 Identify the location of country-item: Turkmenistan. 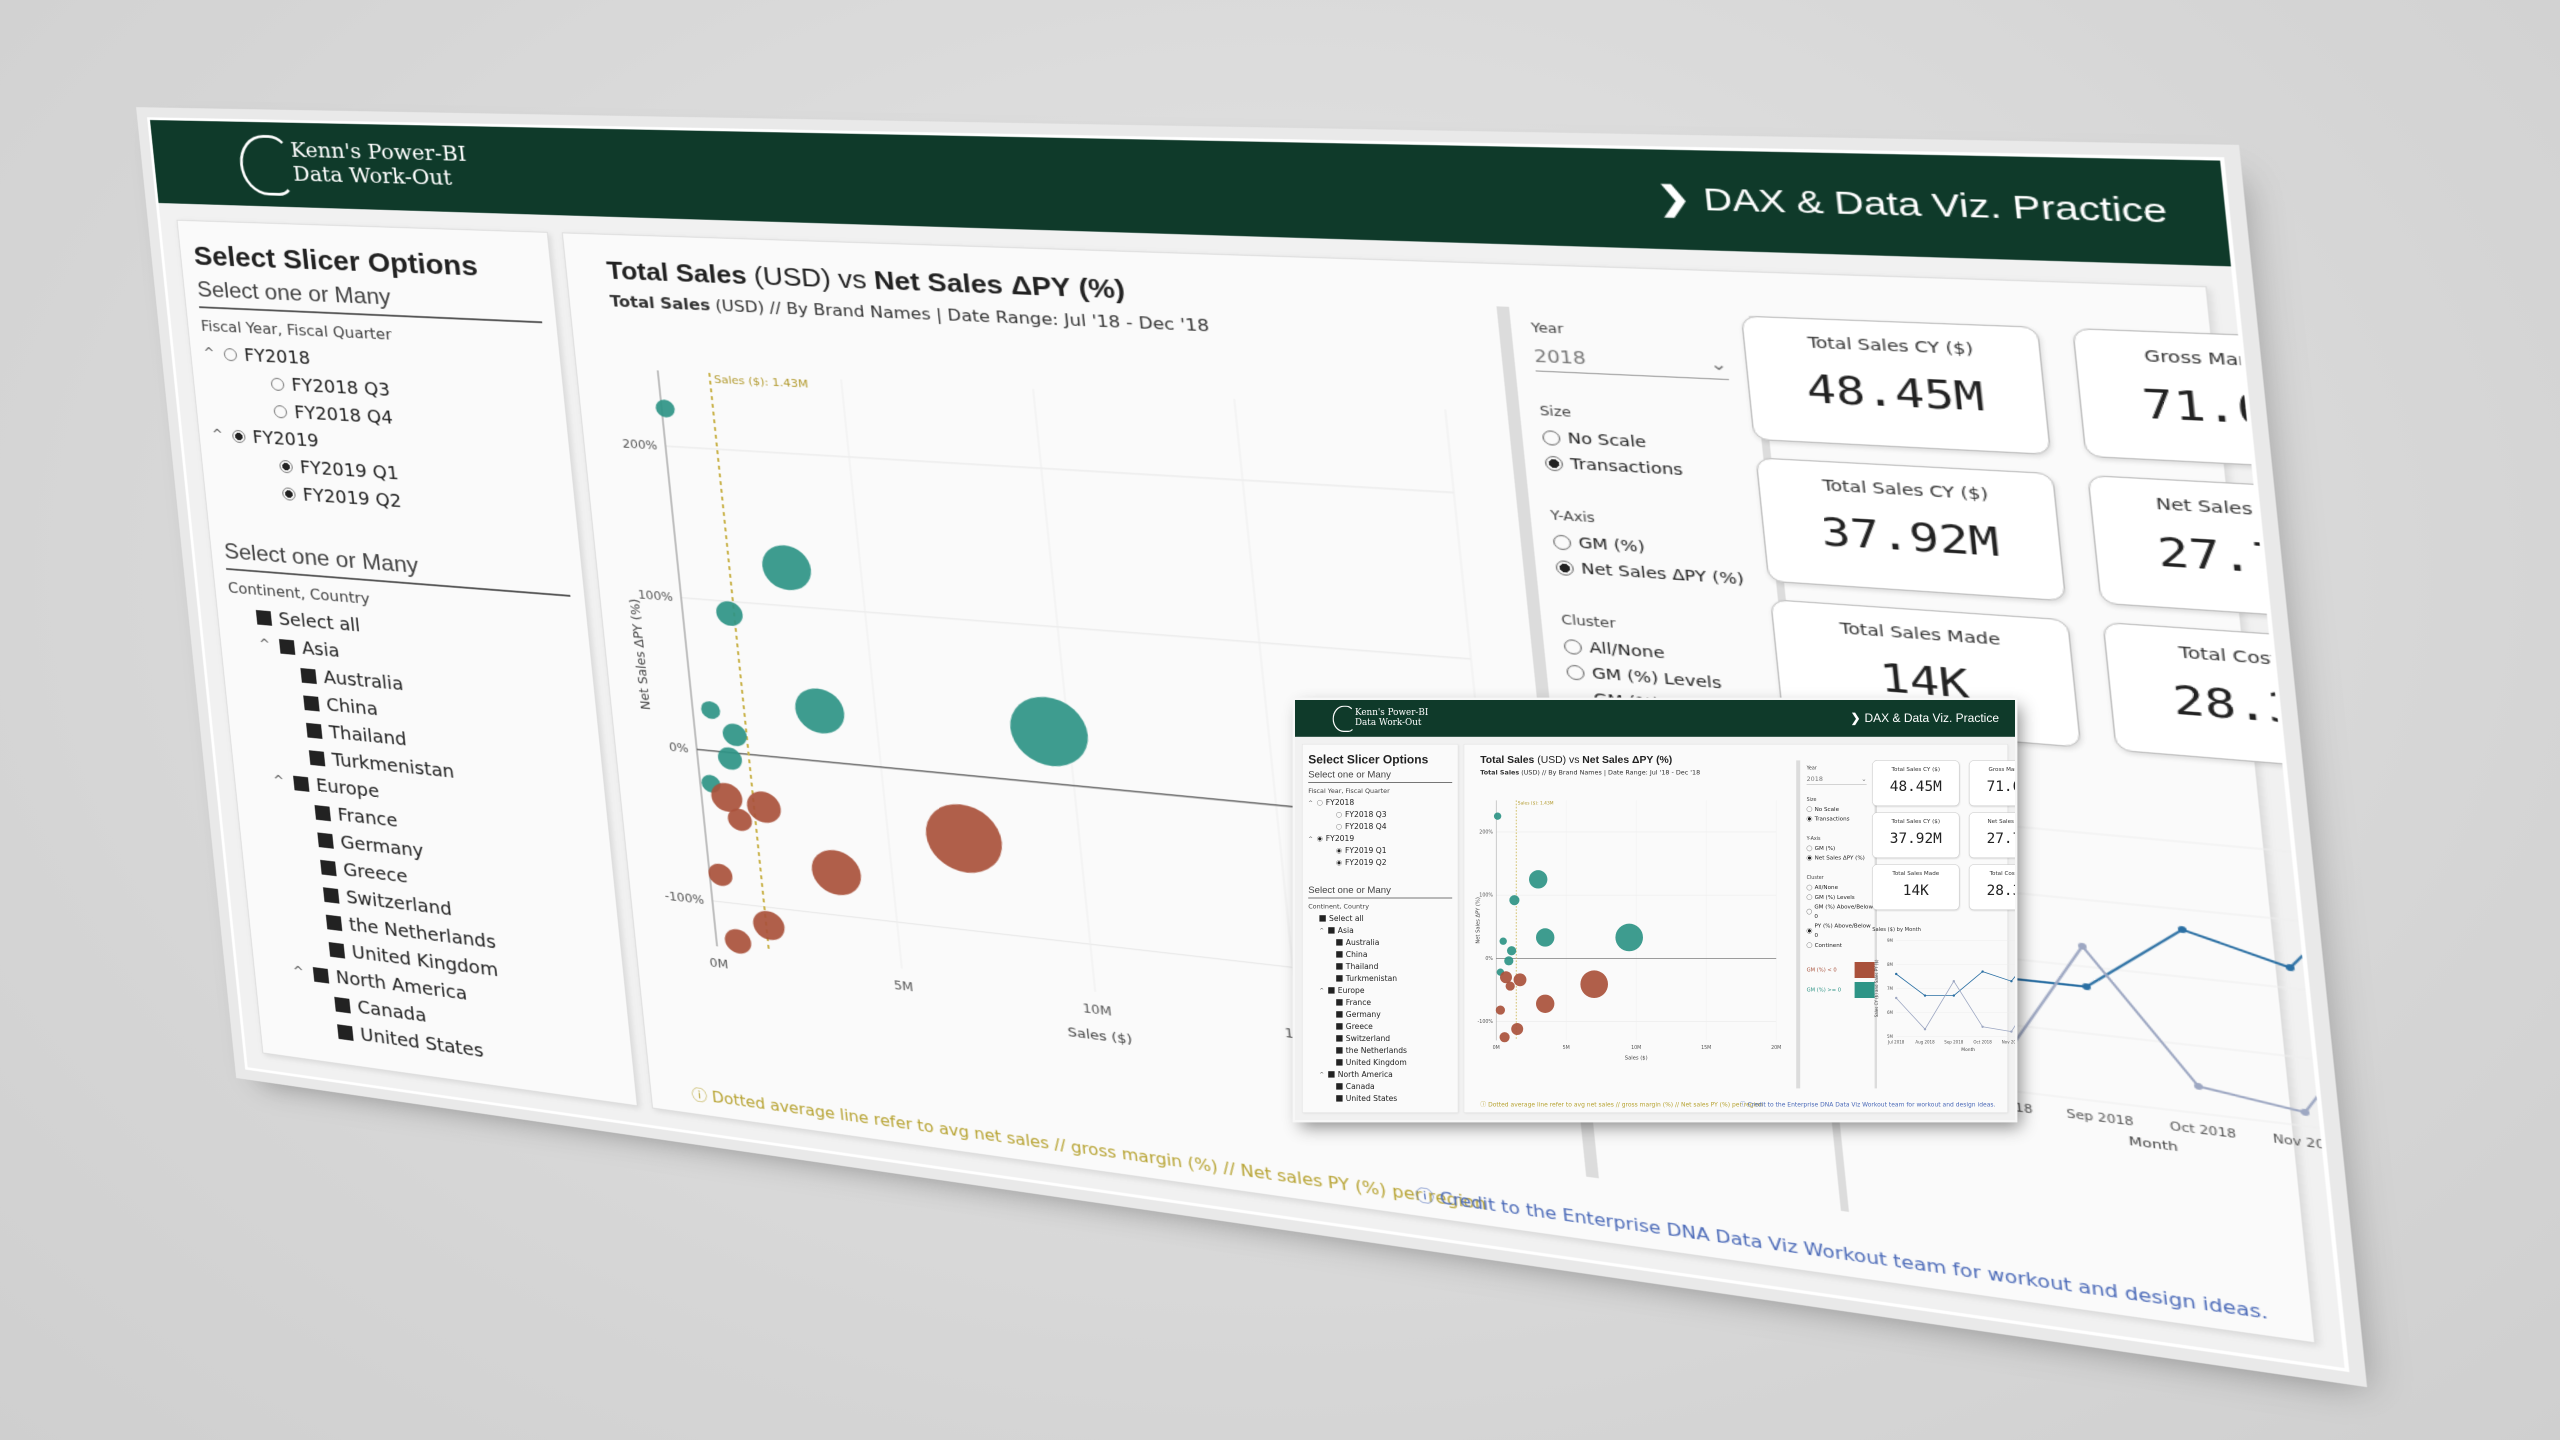
(1380, 978).